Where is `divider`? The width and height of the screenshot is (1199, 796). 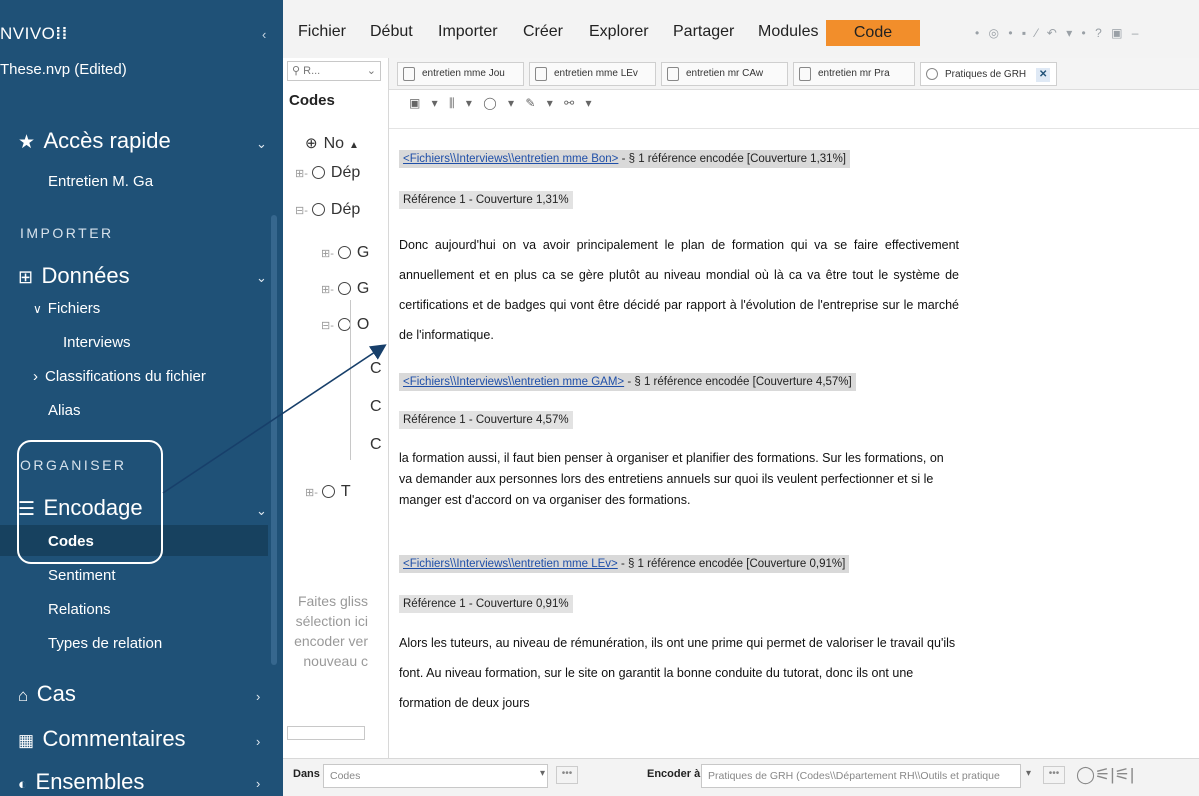 divider is located at coordinates (794, 128).